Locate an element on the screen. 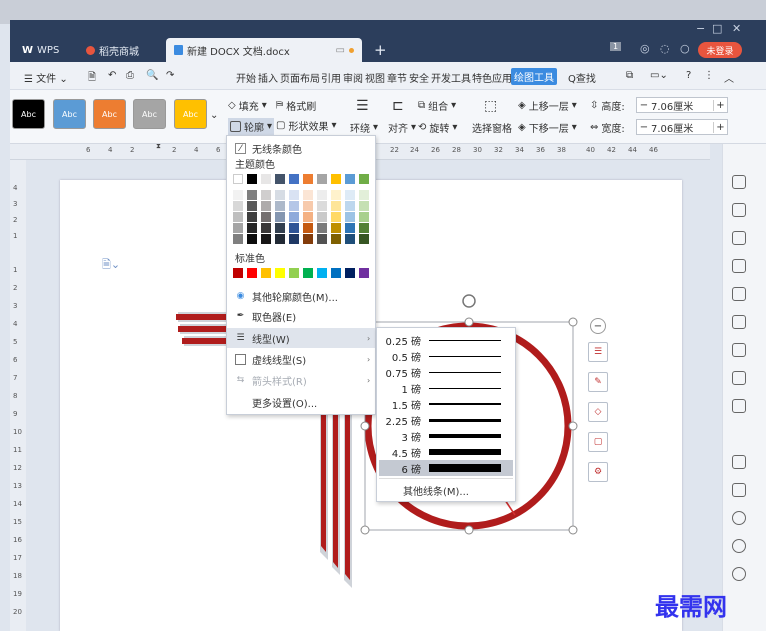 Image resolution: width=766 pixels, height=631 pixels. sidebar-fill-icon is located at coordinates (739, 266).